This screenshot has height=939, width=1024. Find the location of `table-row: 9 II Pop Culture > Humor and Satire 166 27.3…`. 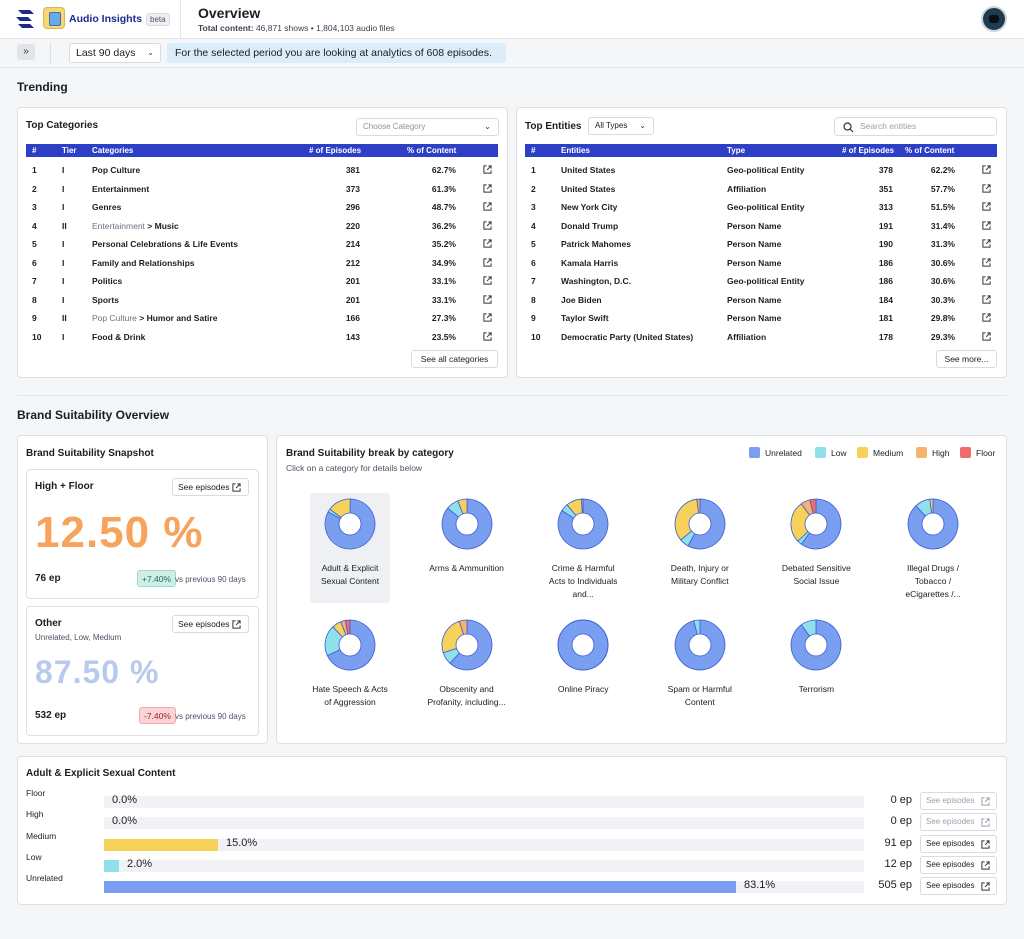

table-row: 9 II Pop Culture > Humor and Satire 166 27.3… is located at coordinates (262, 318).